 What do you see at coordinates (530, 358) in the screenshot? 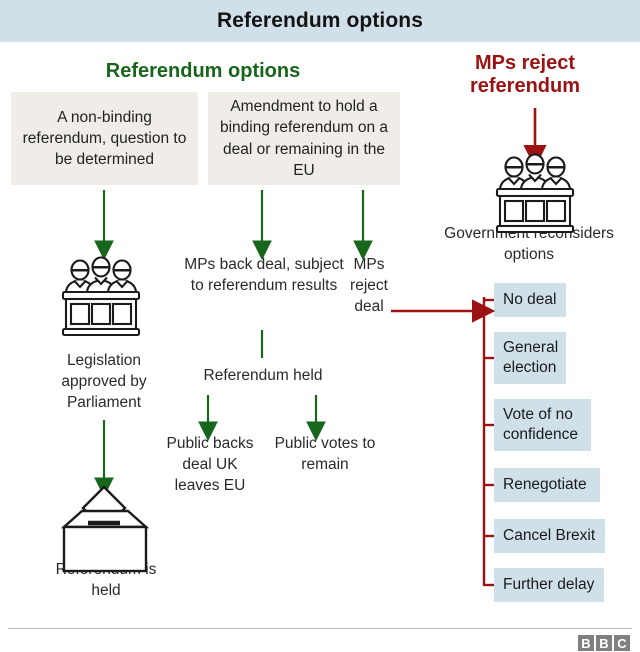
I see `option-box-general-election: General election` at bounding box center [530, 358].